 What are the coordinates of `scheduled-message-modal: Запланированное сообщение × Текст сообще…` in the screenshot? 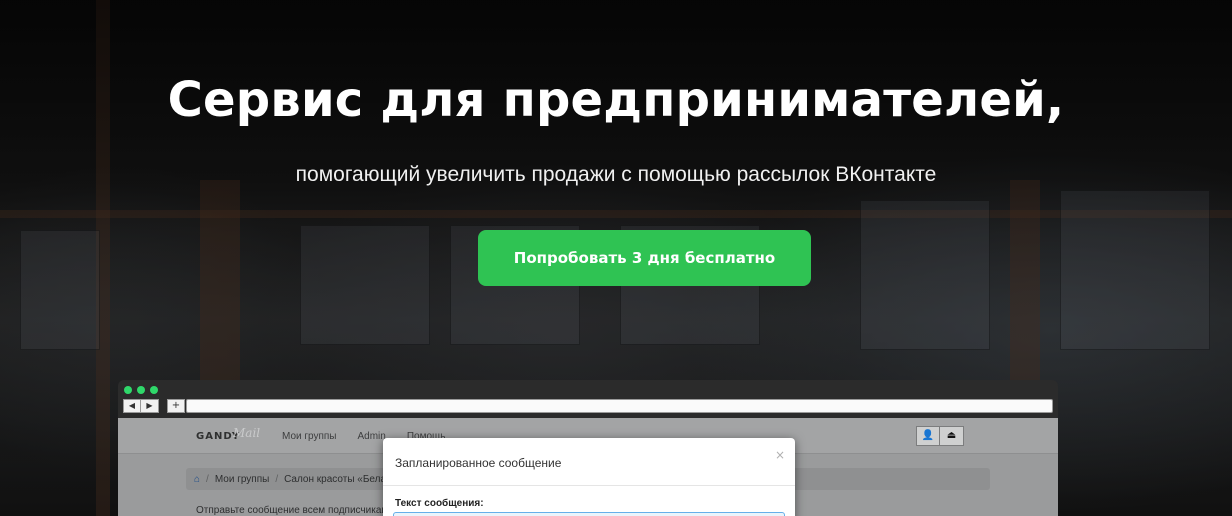 It's located at (589, 477).